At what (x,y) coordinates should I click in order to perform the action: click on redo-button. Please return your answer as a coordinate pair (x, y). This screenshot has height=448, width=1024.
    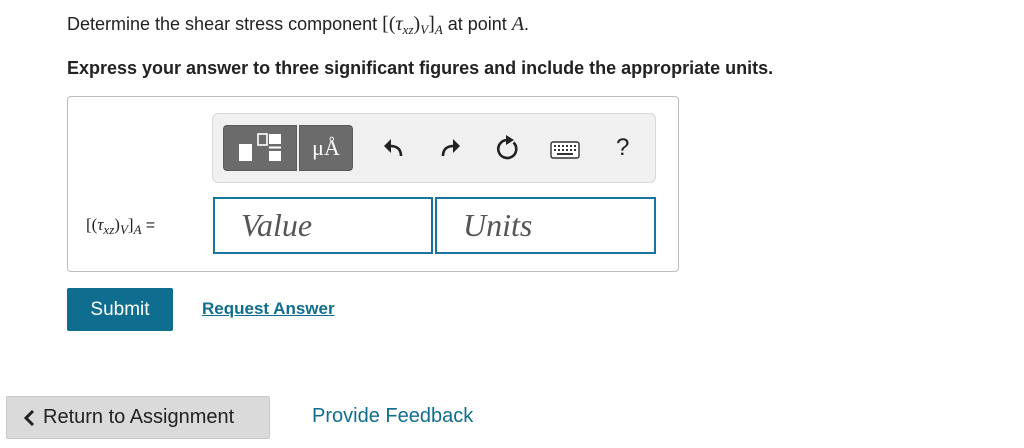
    Looking at the image, I should click on (451, 150).